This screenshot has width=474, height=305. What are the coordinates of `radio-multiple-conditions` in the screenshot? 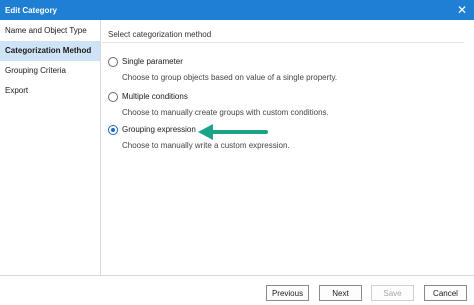 It's located at (113, 97).